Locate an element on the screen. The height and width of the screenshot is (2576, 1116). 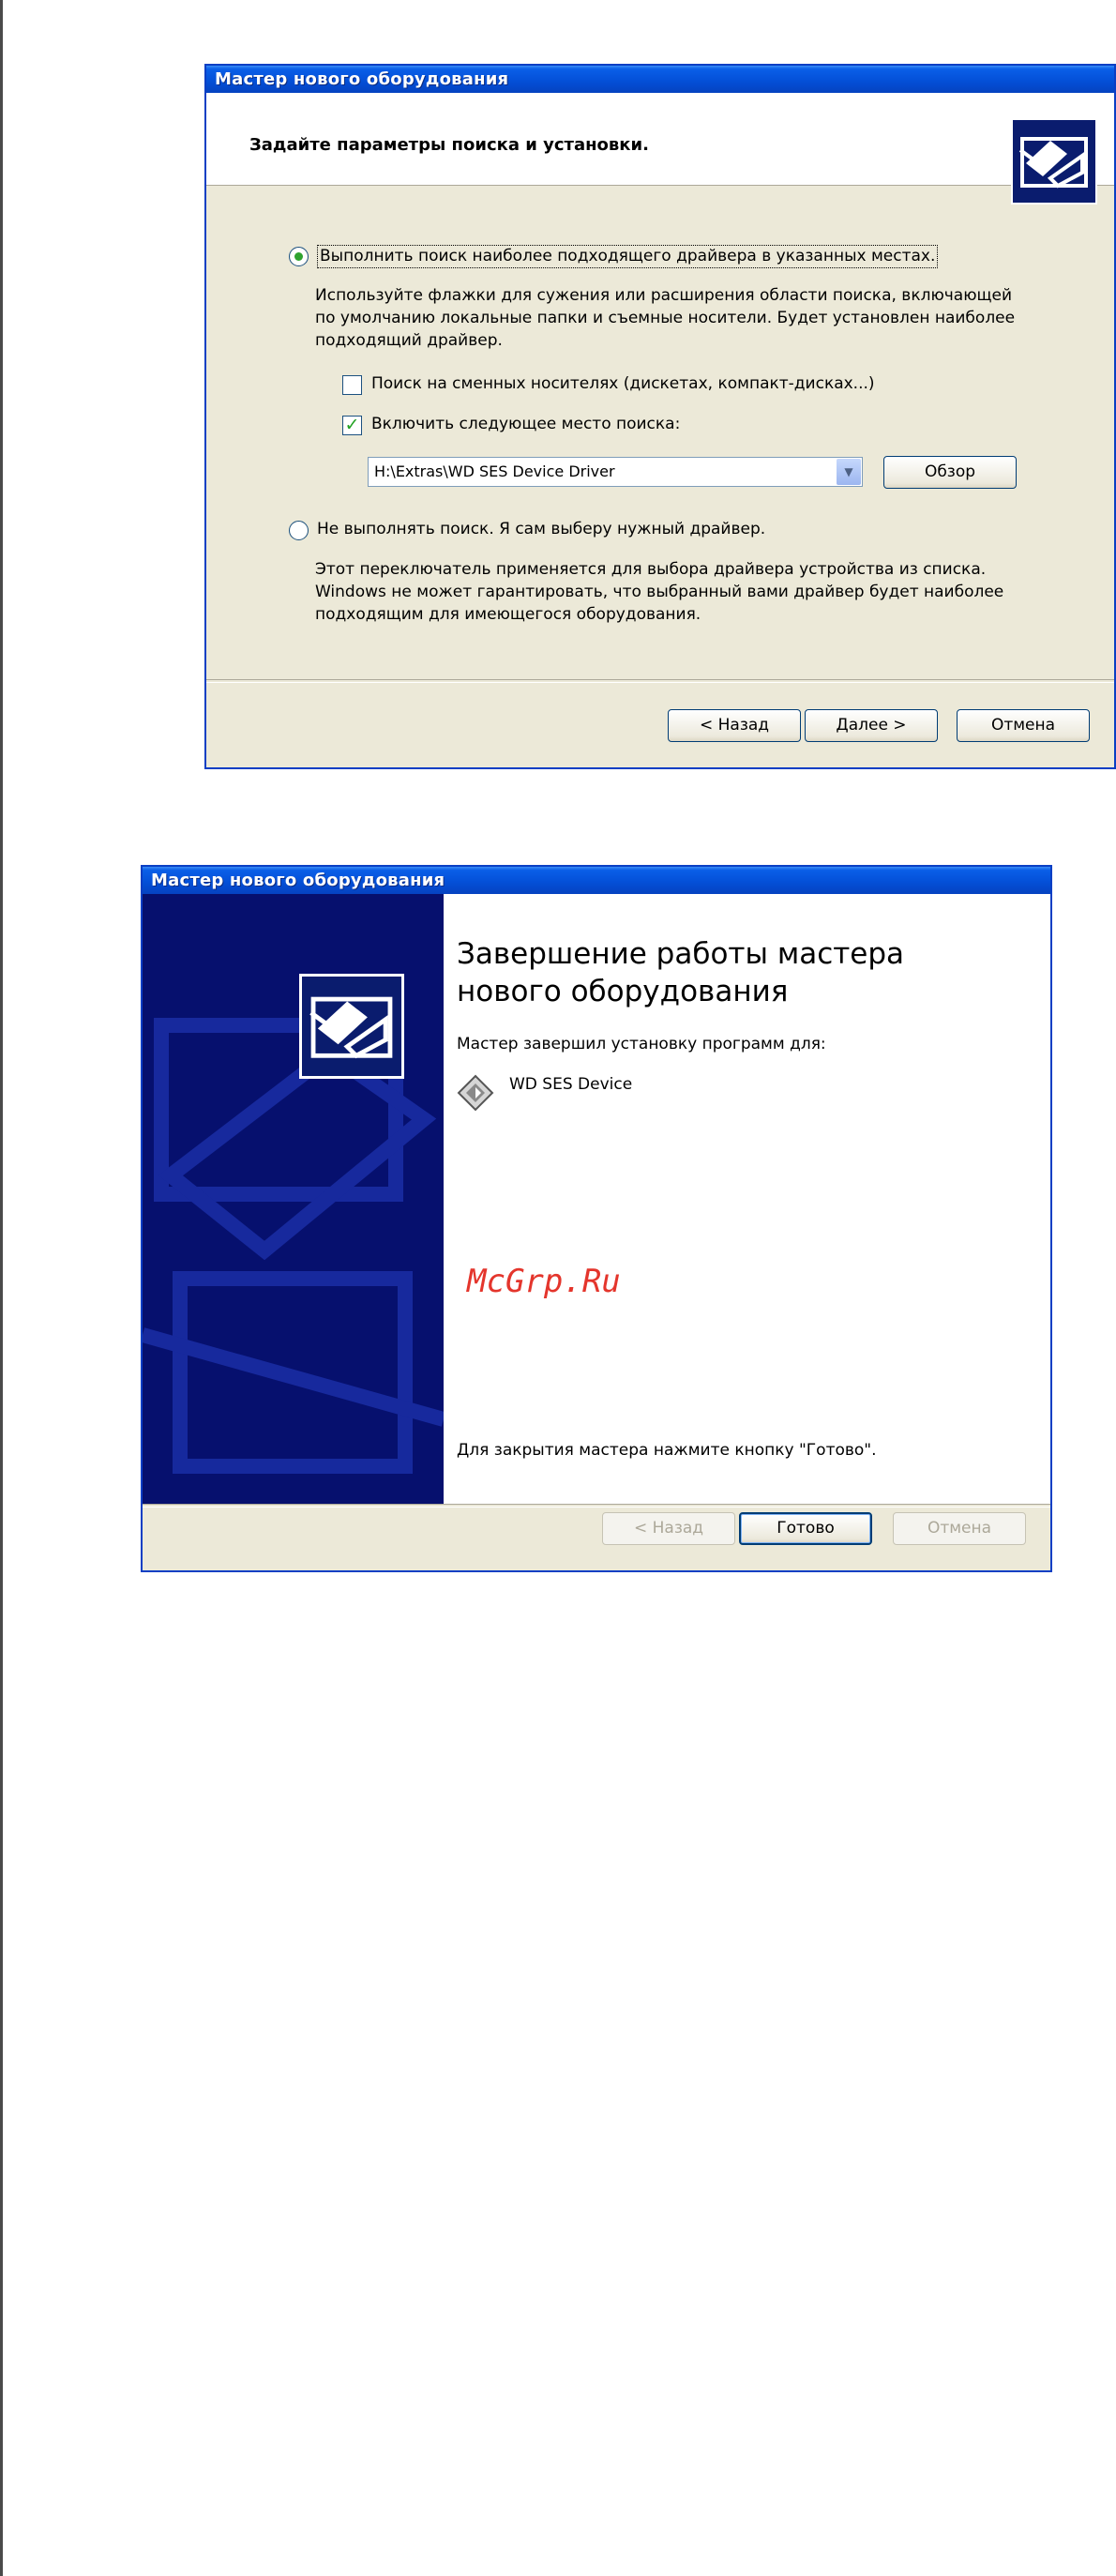
include-location-checkbox: ✓ is located at coordinates (352, 425).